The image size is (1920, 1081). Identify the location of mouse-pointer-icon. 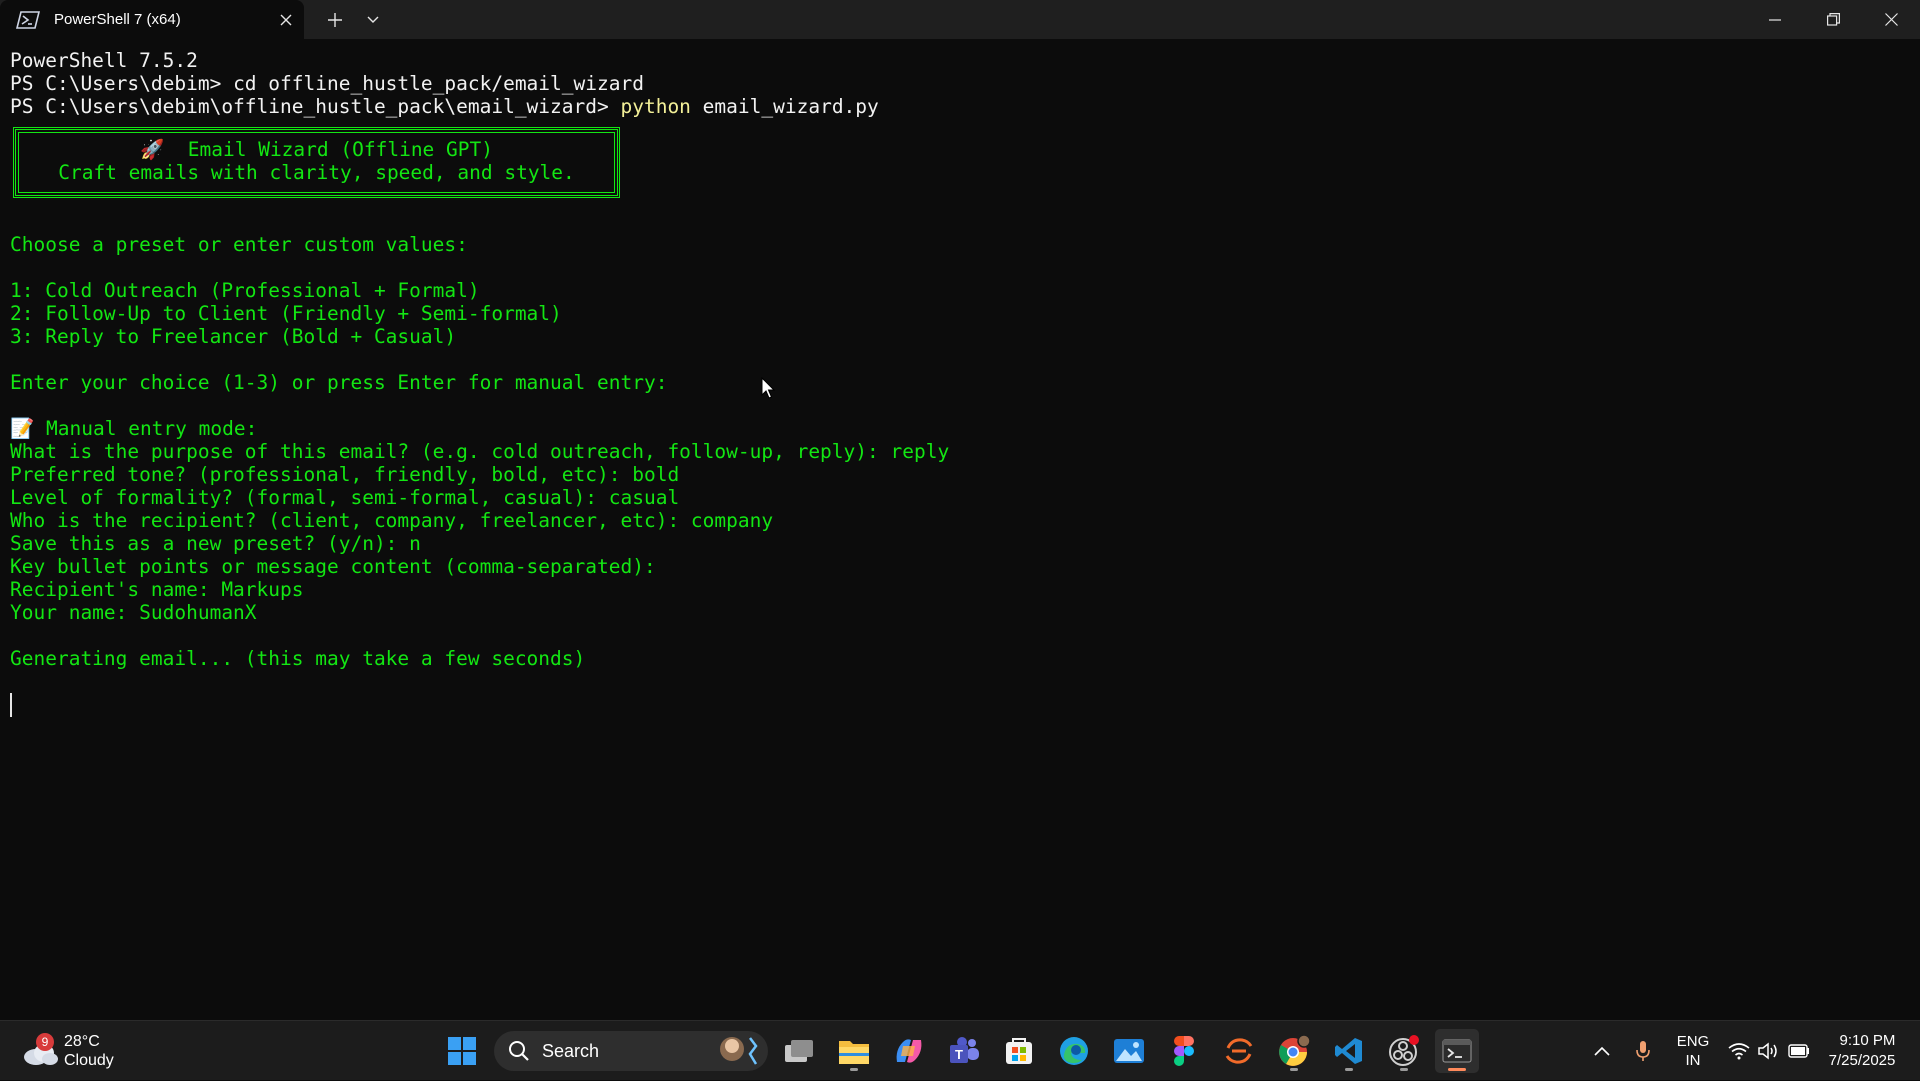
(768, 388).